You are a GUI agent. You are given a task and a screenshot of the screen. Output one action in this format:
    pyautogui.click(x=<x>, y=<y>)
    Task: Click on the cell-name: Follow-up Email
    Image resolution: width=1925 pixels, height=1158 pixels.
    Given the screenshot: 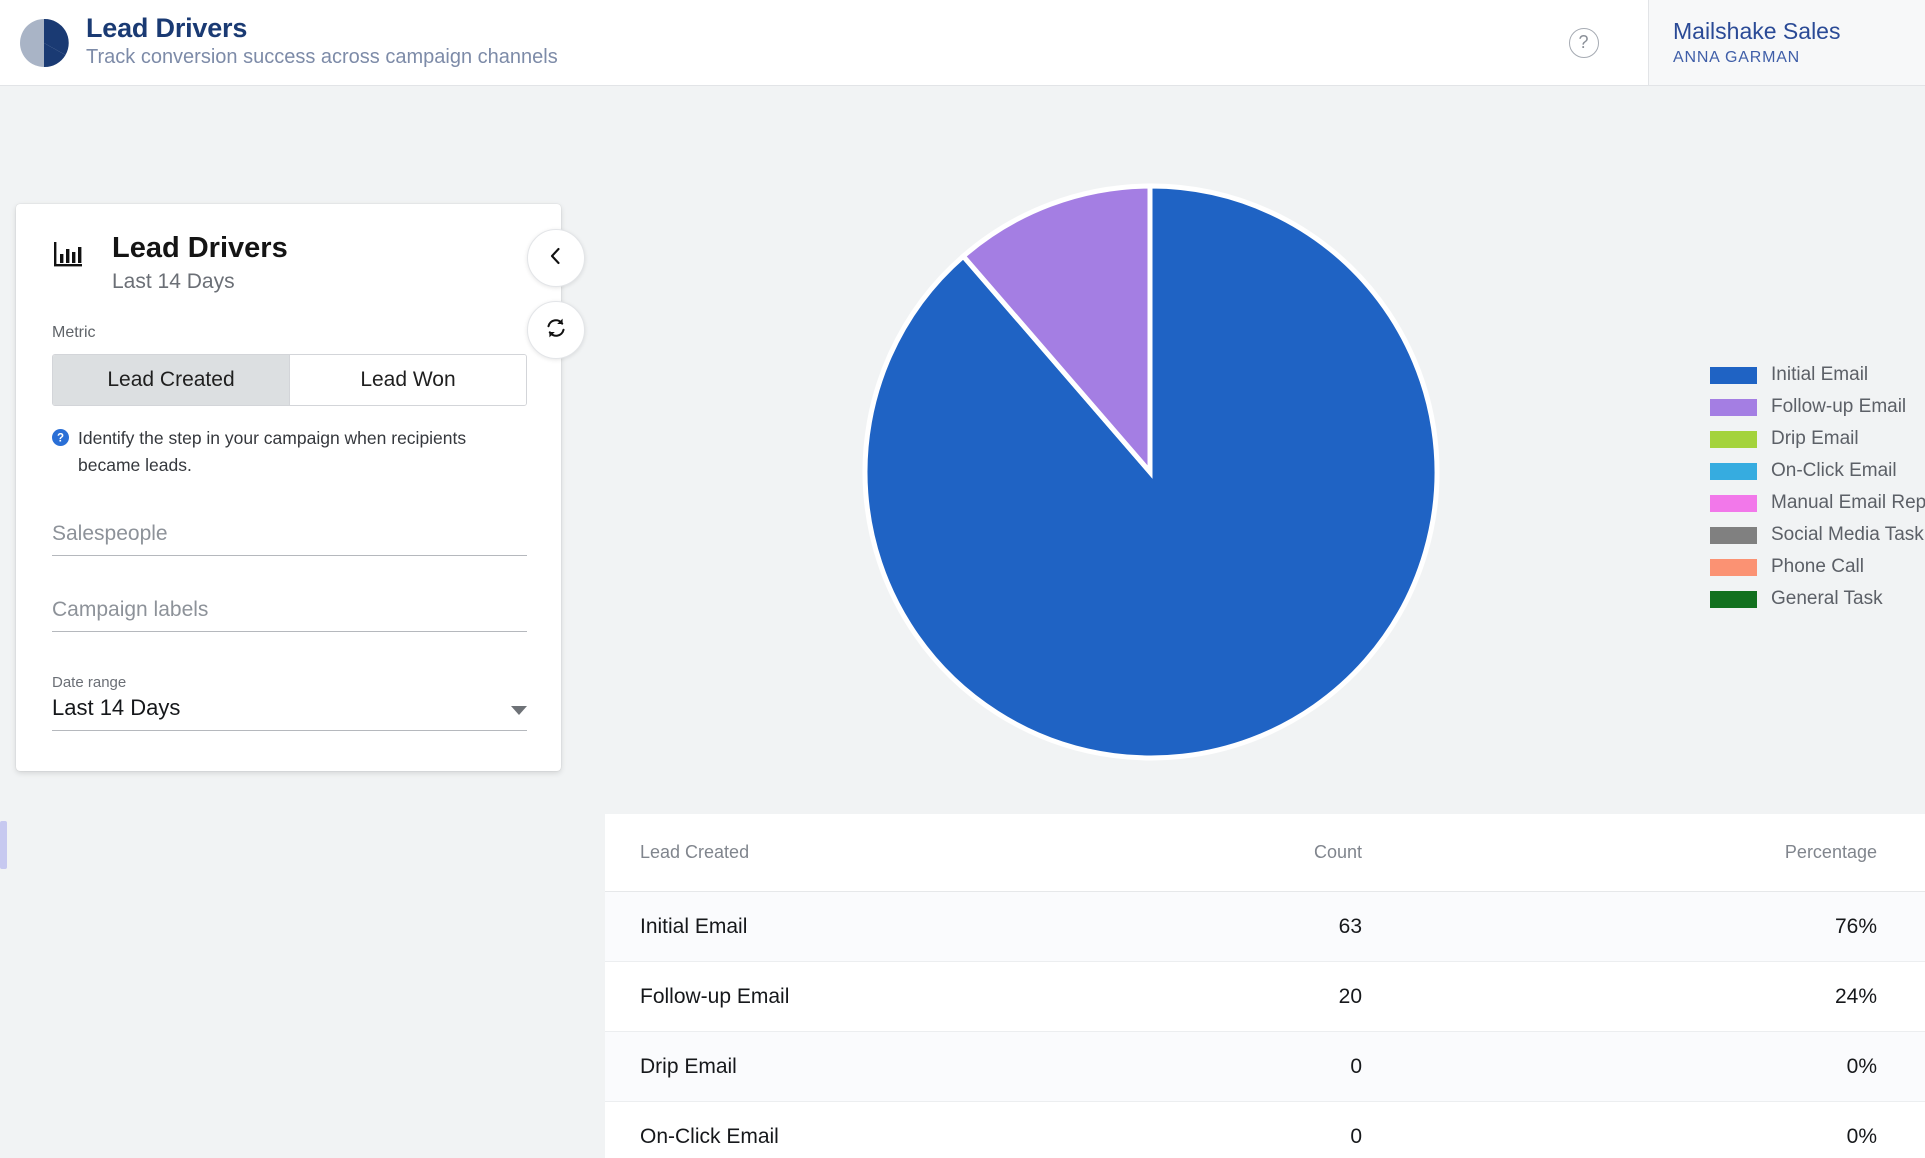 What is the action you would take?
    pyautogui.click(x=715, y=996)
    